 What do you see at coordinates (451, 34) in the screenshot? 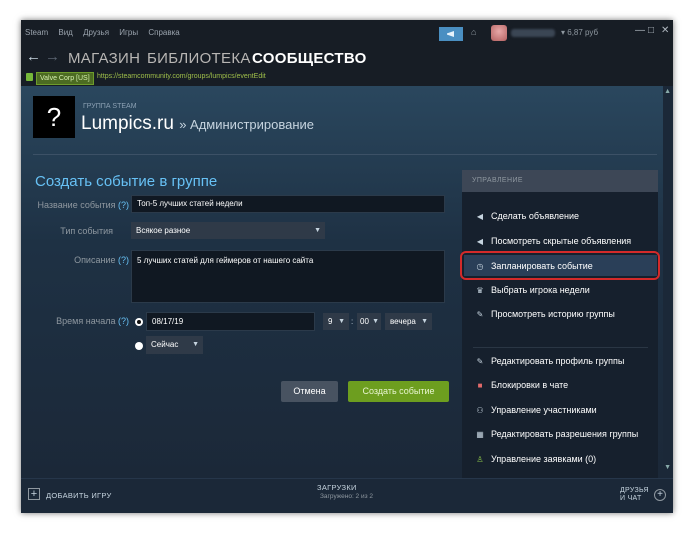
I see `notification-icon` at bounding box center [451, 34].